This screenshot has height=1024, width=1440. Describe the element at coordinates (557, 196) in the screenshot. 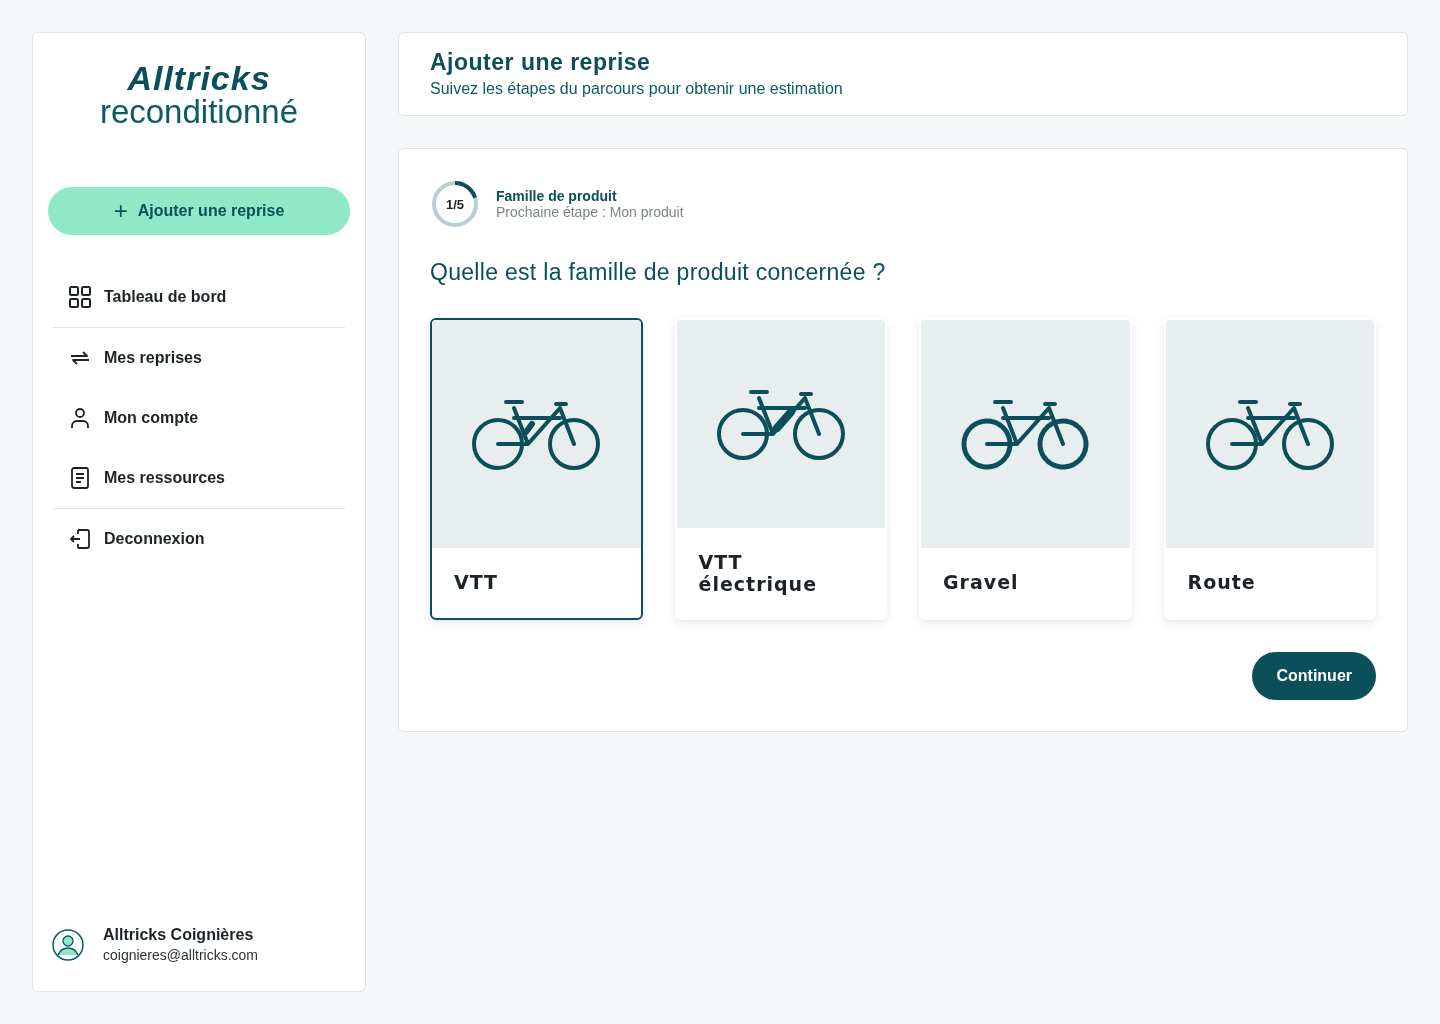

I see `step-title: Famille de produit` at that location.